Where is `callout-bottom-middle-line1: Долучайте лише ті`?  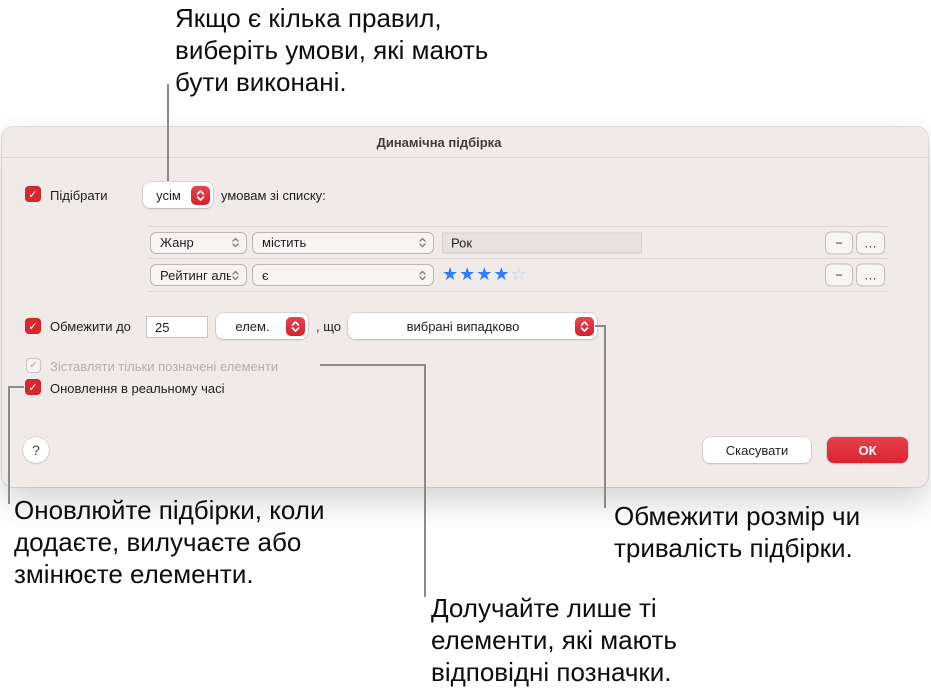
callout-bottom-middle-line1: Долучайте лише ті is located at coordinates (544, 608).